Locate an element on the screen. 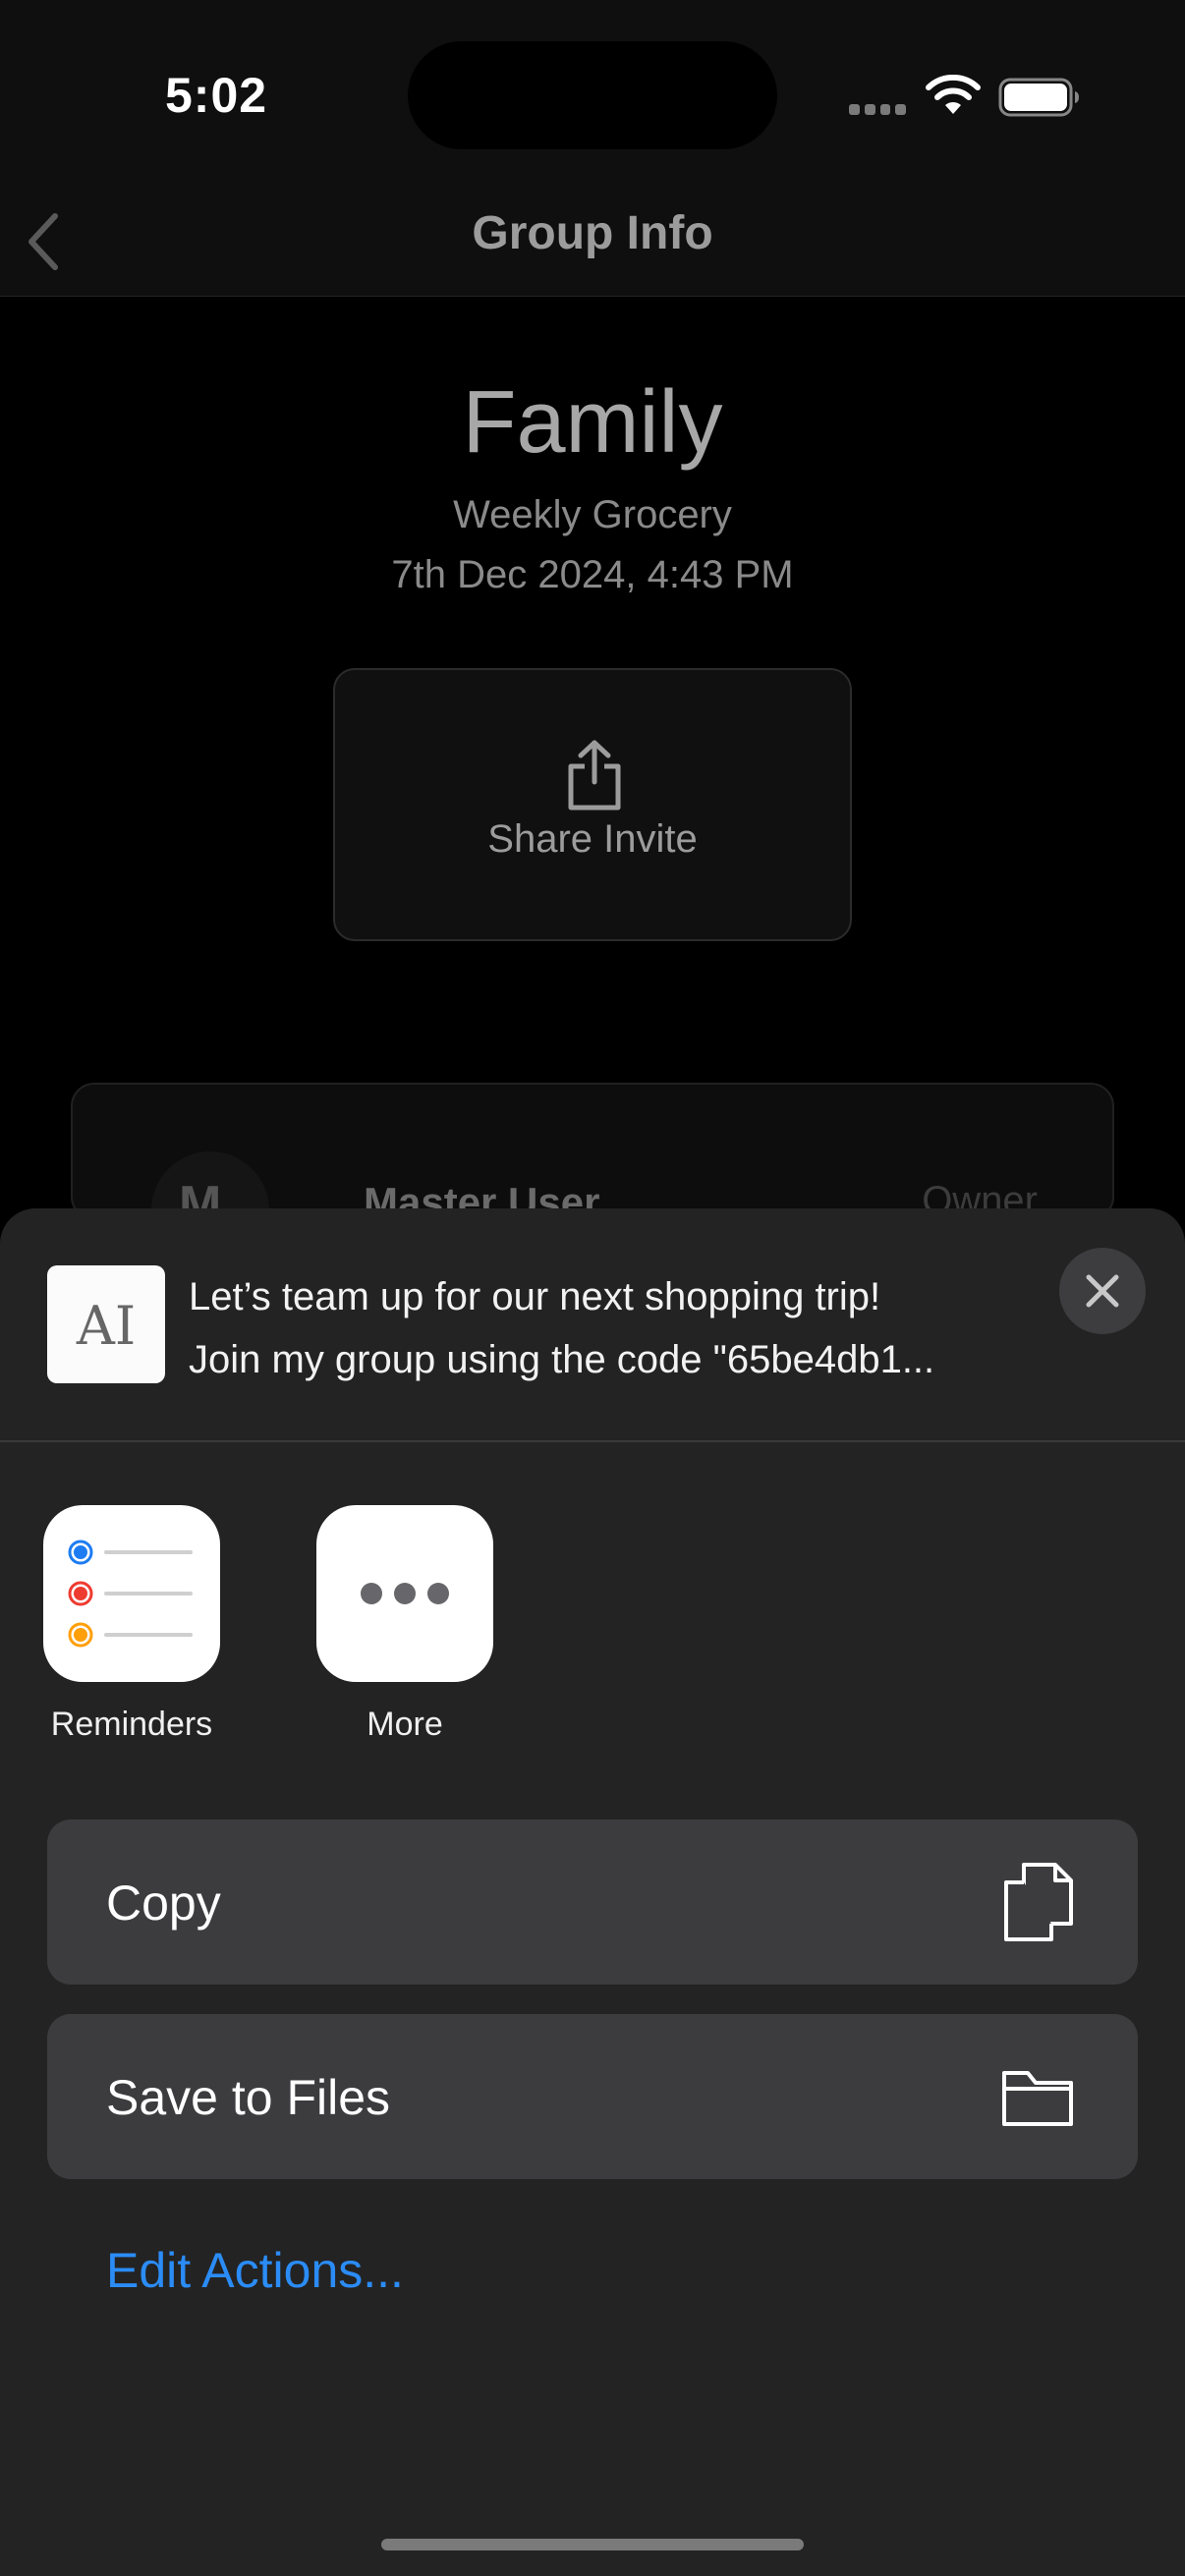  reminders-app-button is located at coordinates (132, 1593).